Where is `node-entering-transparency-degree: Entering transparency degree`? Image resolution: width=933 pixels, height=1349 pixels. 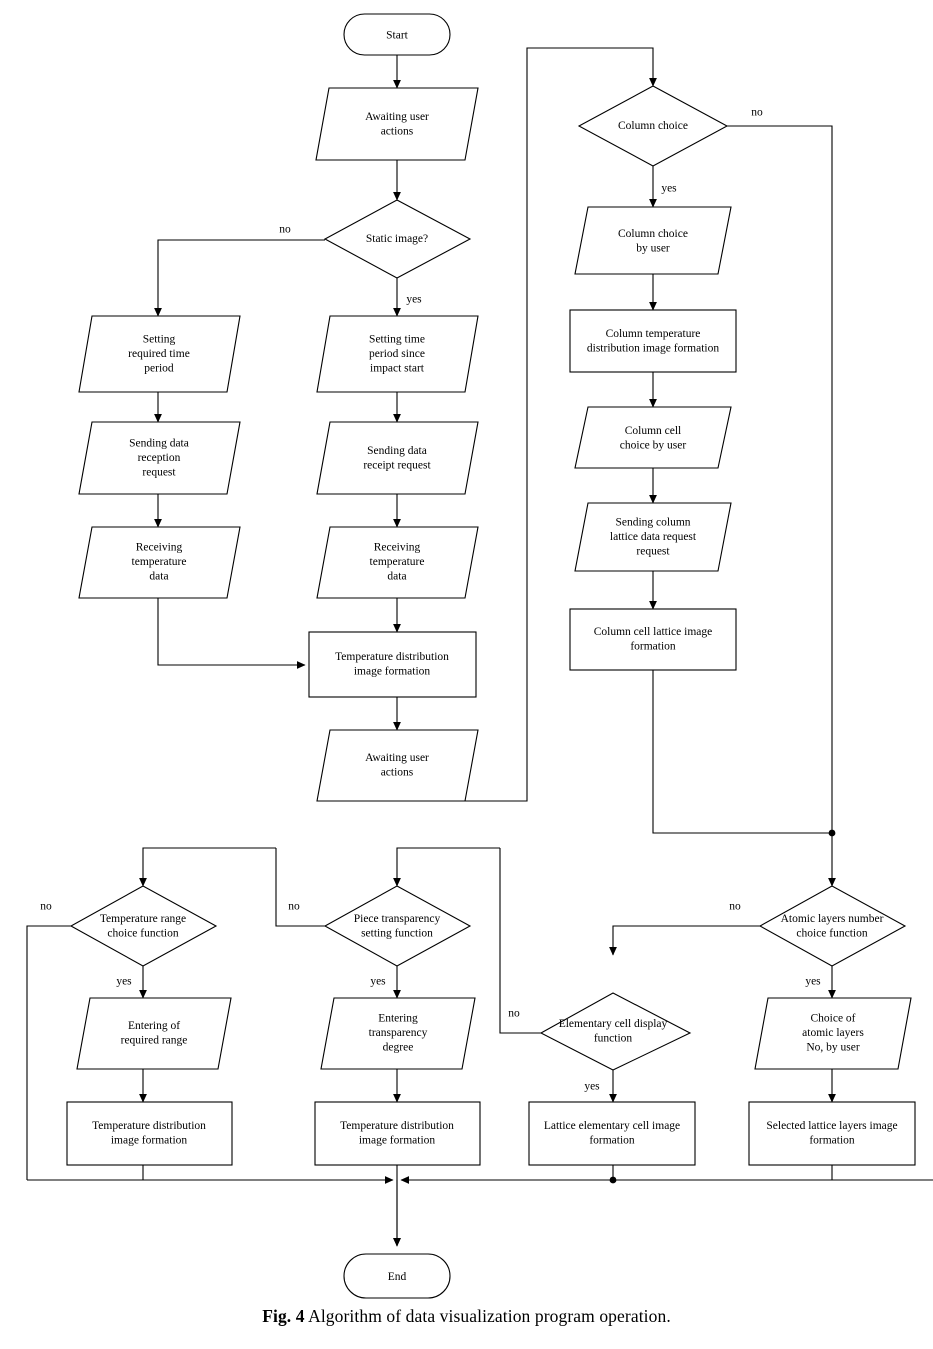
node-entering-transparency-degree: Entering transparency degree is located at coordinates (398, 1033).